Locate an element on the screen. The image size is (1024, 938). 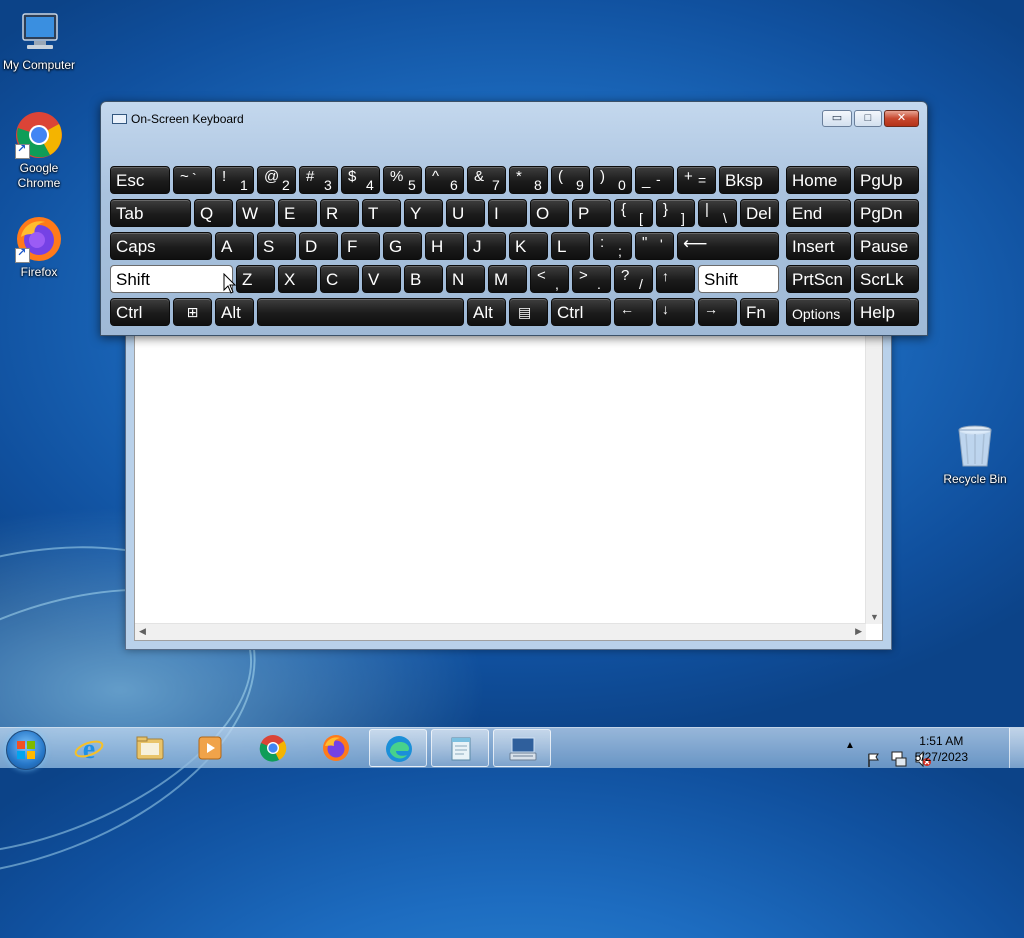
show-desktop-button is located at coordinates (1016, 748).